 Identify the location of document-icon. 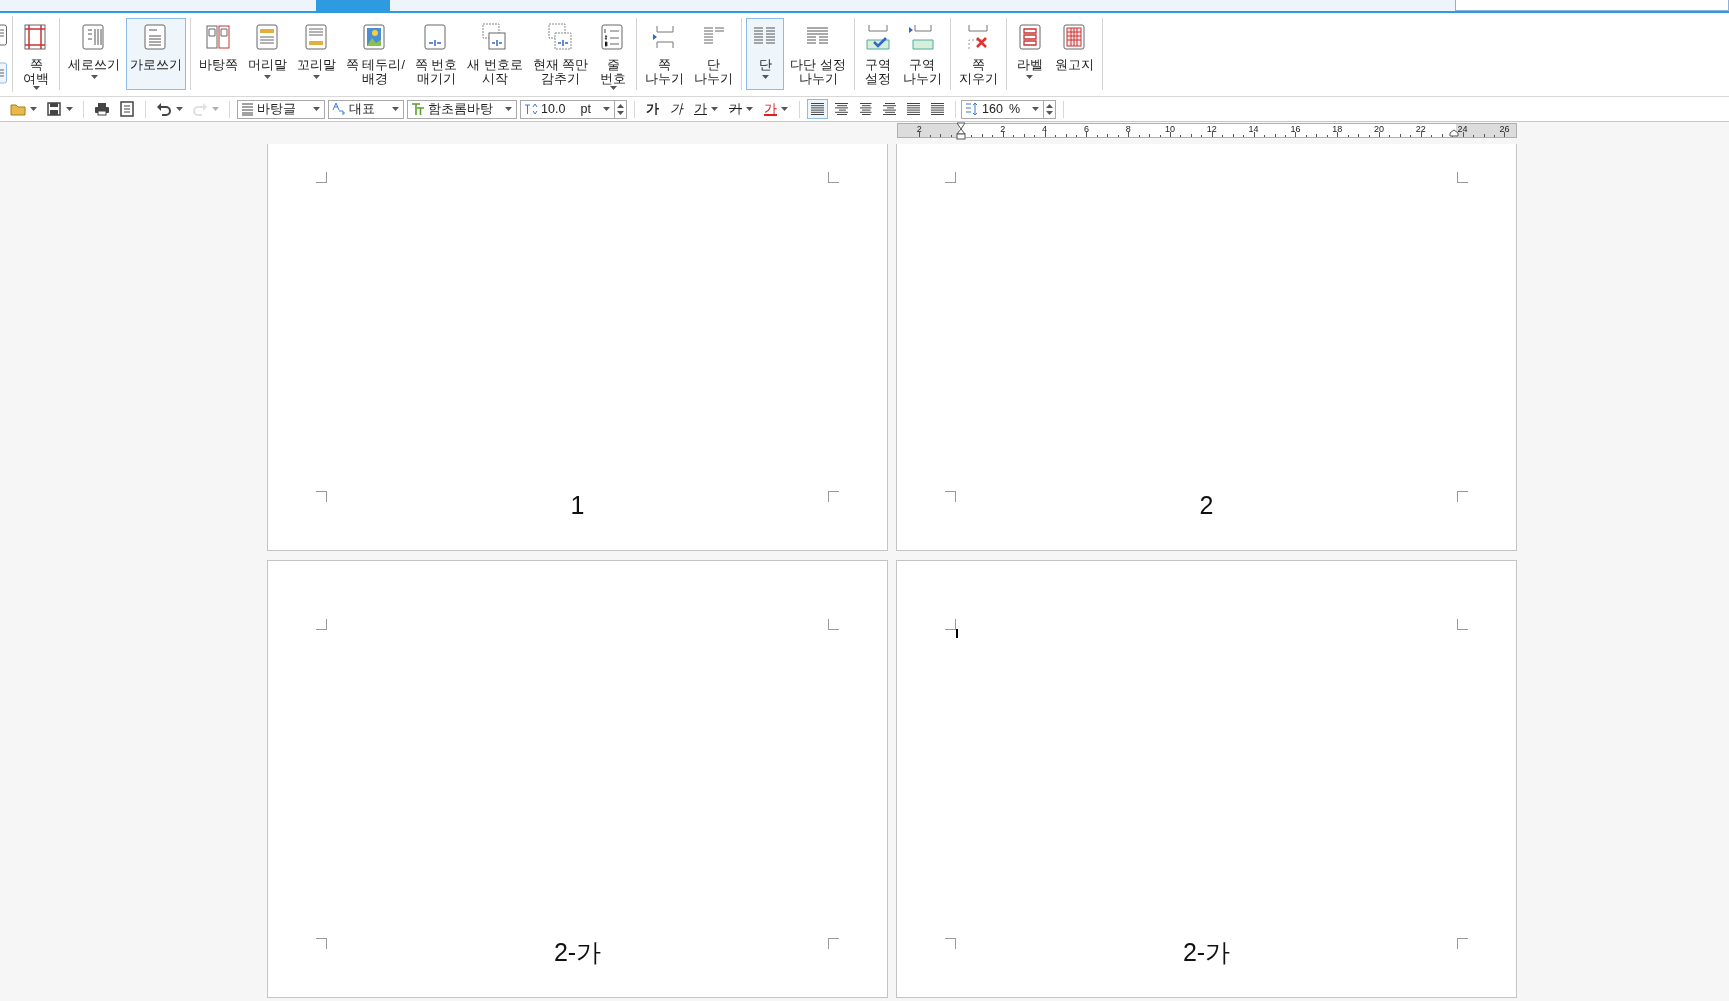
(127, 109).